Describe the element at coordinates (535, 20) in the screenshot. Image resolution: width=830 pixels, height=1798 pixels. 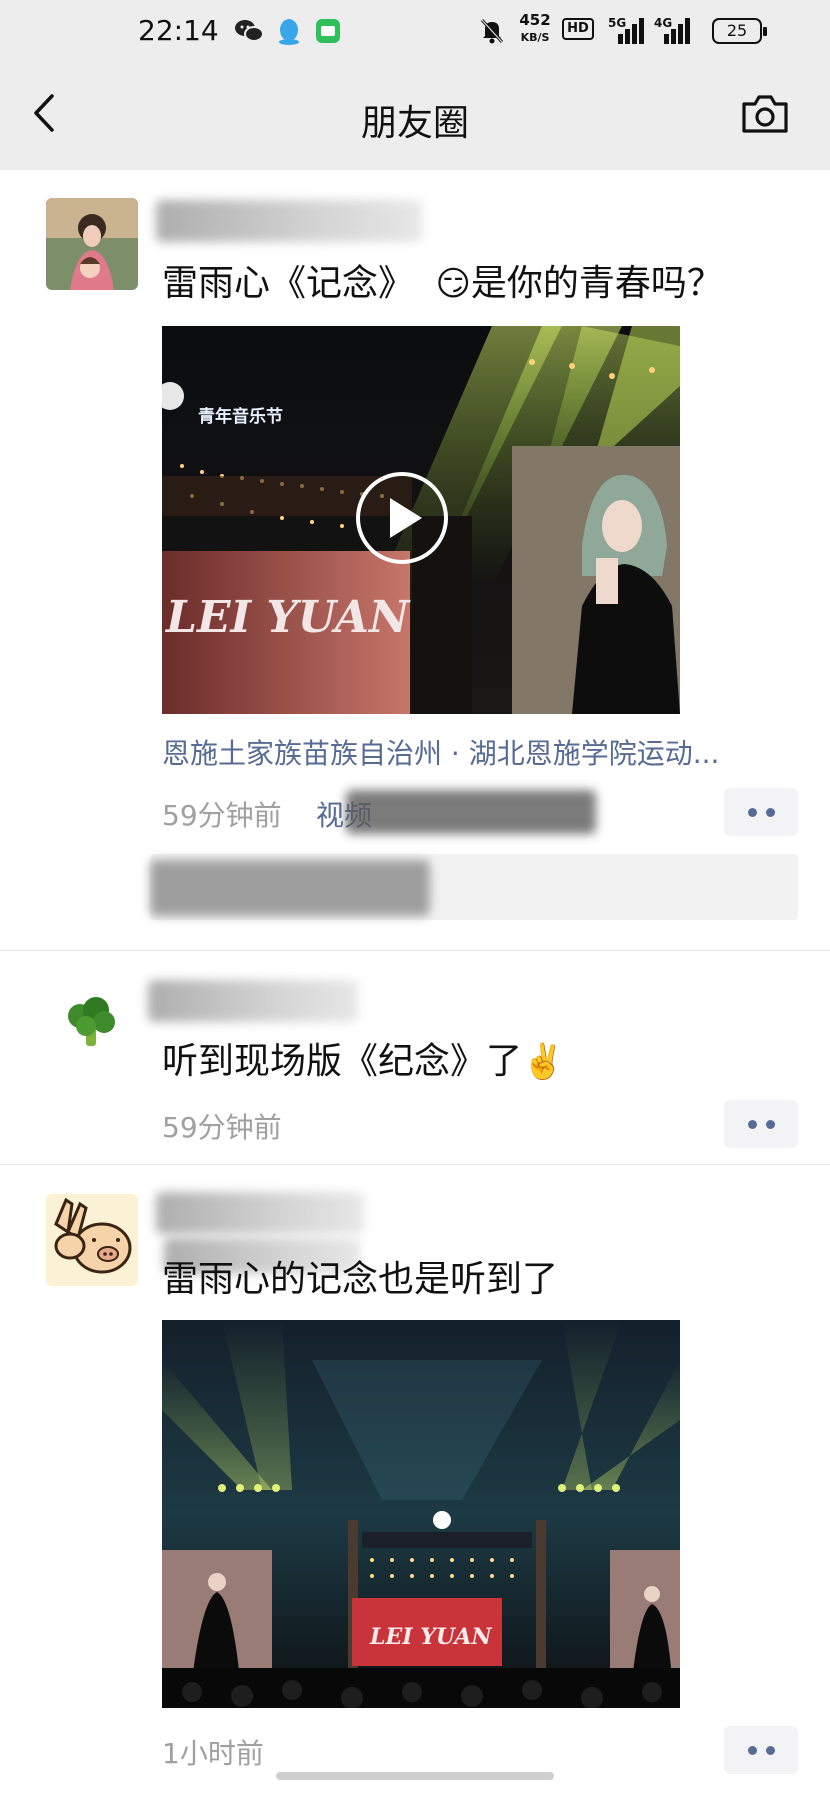
I see `network-speed-value: 452` at that location.